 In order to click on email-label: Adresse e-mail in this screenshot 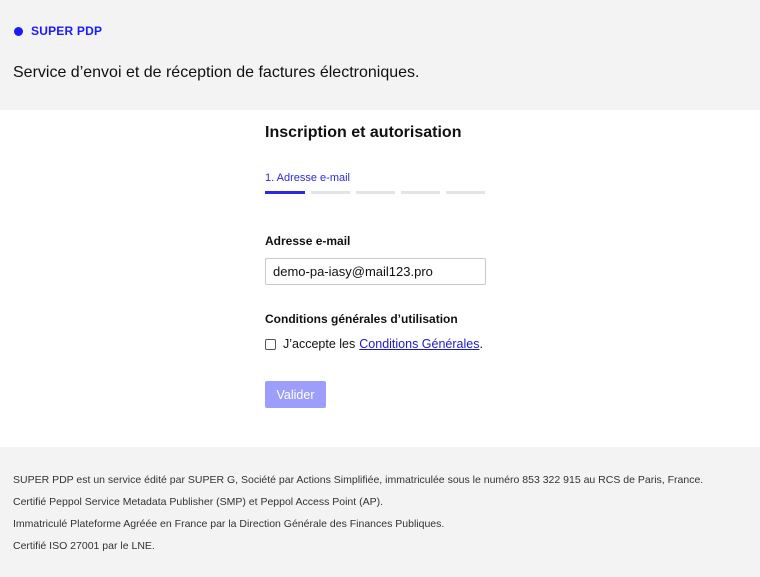, I will do `click(308, 241)`.